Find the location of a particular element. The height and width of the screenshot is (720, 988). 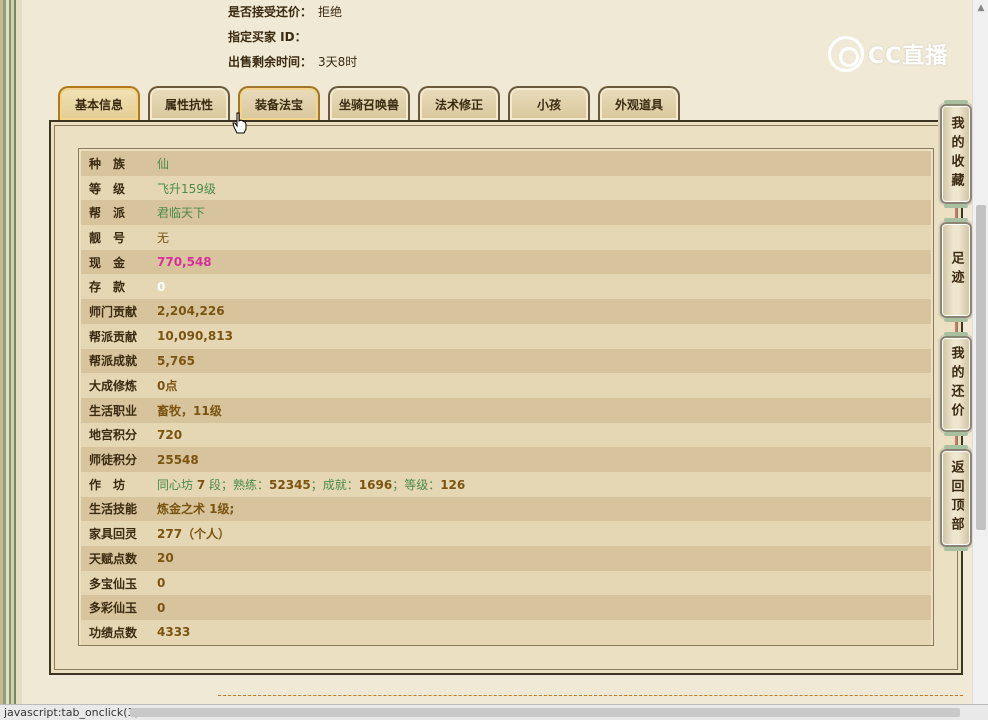

left-decor-border is located at coordinates (11, 360).